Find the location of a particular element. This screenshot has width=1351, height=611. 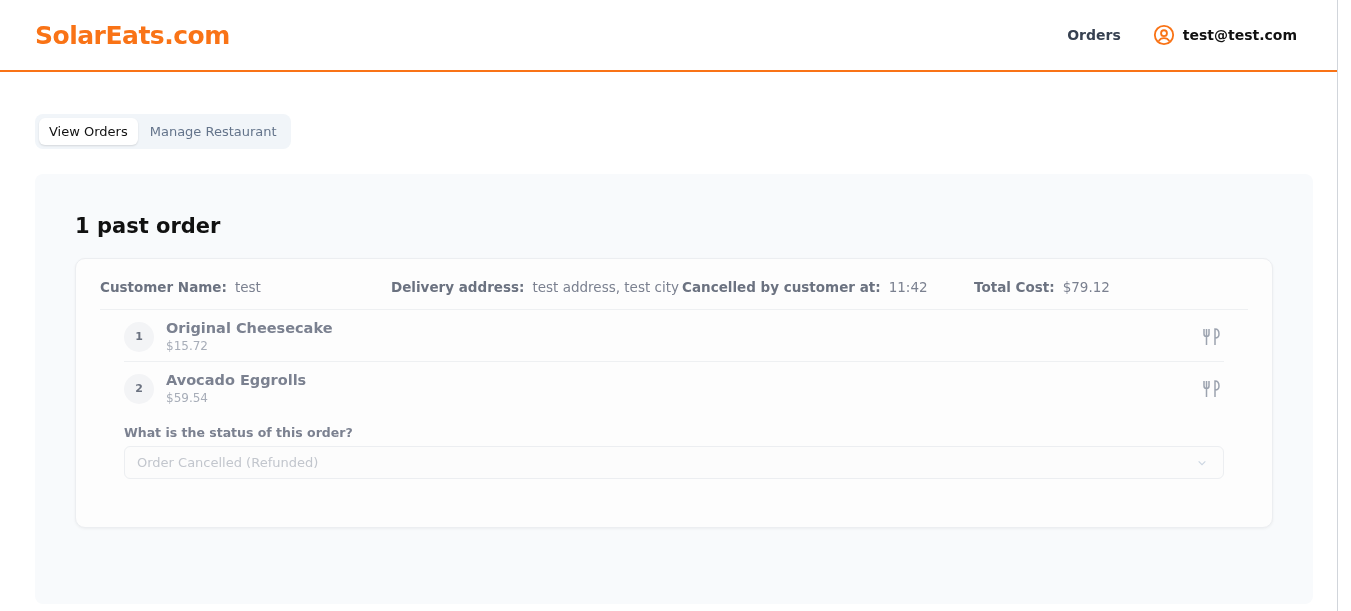

item-price: $15.72 is located at coordinates (187, 346).